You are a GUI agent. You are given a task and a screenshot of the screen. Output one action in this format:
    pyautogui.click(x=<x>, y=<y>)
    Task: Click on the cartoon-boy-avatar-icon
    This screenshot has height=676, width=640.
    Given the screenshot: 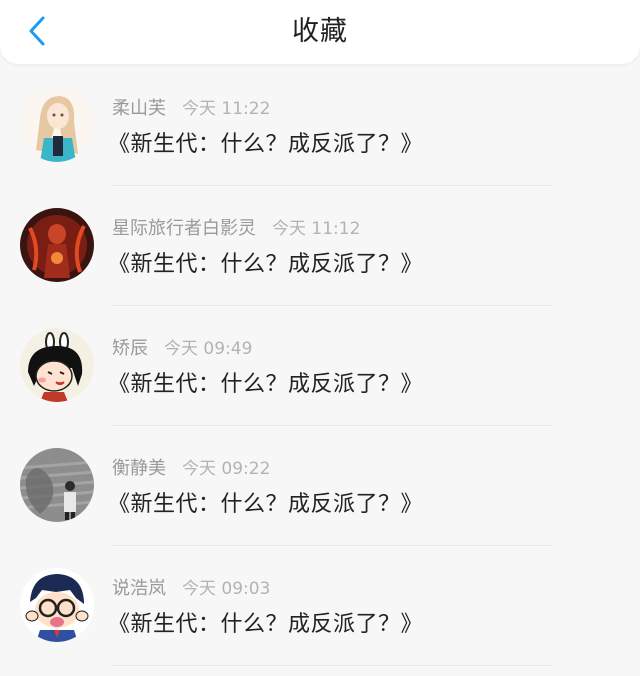 What is the action you would take?
    pyautogui.click(x=57, y=605)
    